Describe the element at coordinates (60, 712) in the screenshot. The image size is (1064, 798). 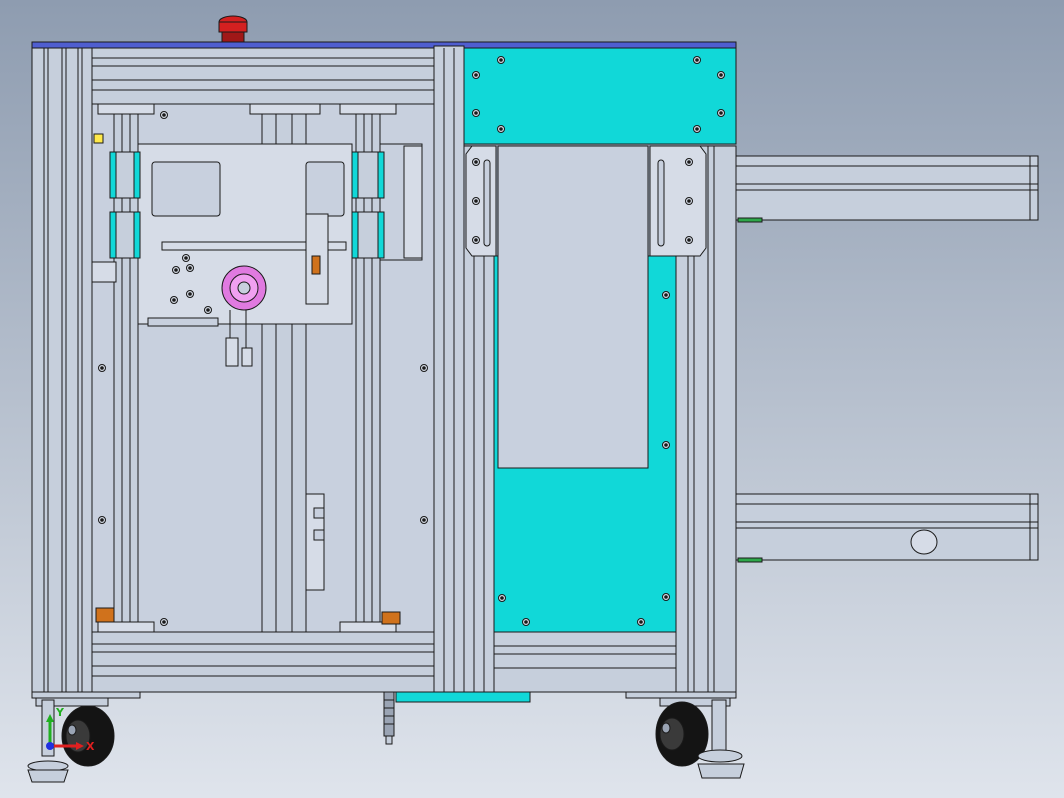
I see `triad-y-label: Y` at that location.